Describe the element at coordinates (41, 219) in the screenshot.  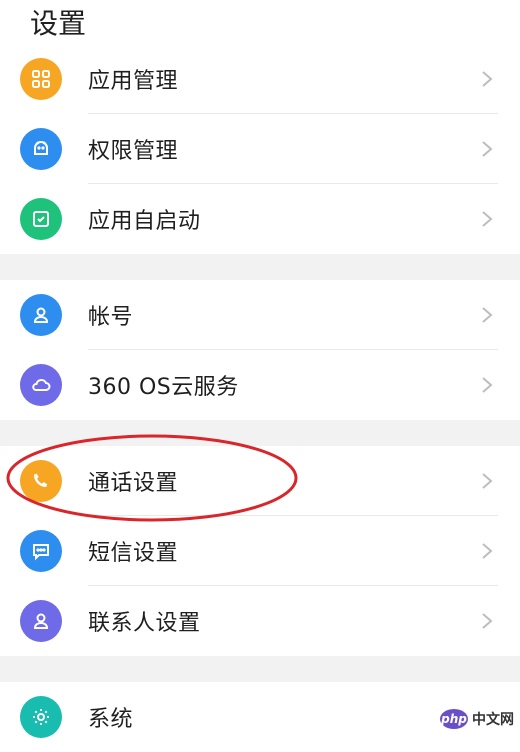
I see `checkbox-icon` at that location.